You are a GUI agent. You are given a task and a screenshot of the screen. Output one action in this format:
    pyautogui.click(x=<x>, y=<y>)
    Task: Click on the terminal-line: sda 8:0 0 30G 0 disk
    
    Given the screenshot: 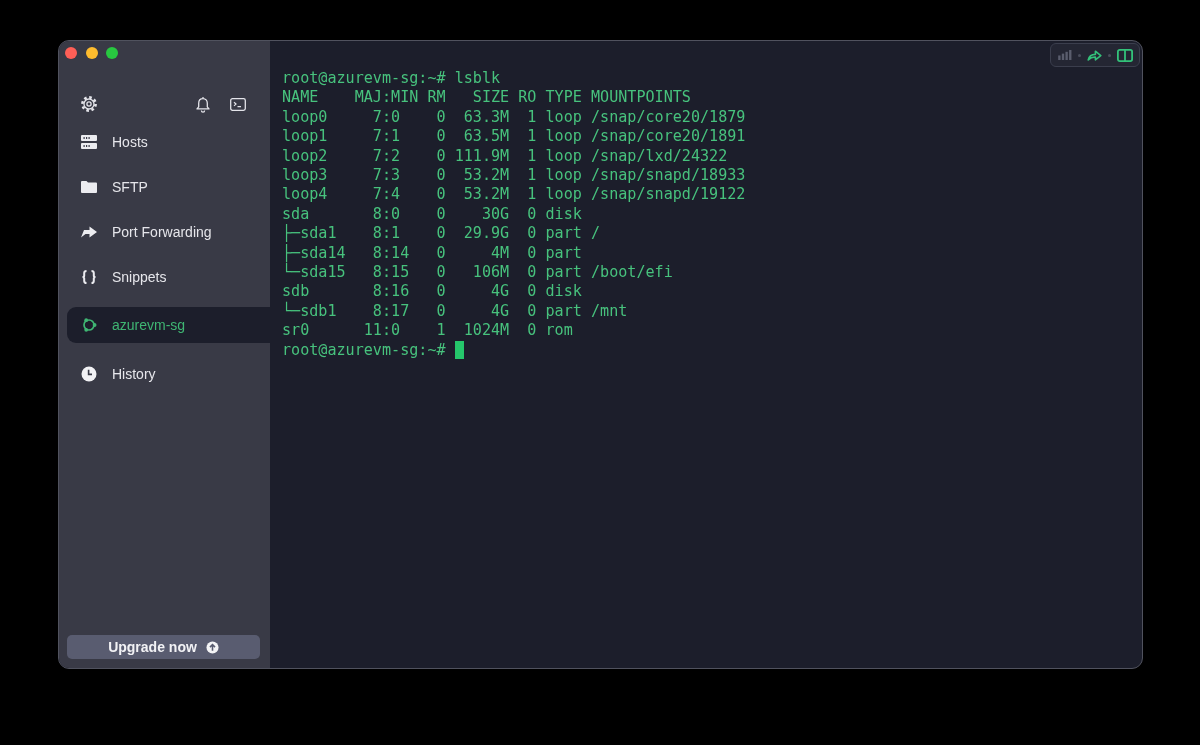 What is the action you would take?
    pyautogui.click(x=432, y=214)
    